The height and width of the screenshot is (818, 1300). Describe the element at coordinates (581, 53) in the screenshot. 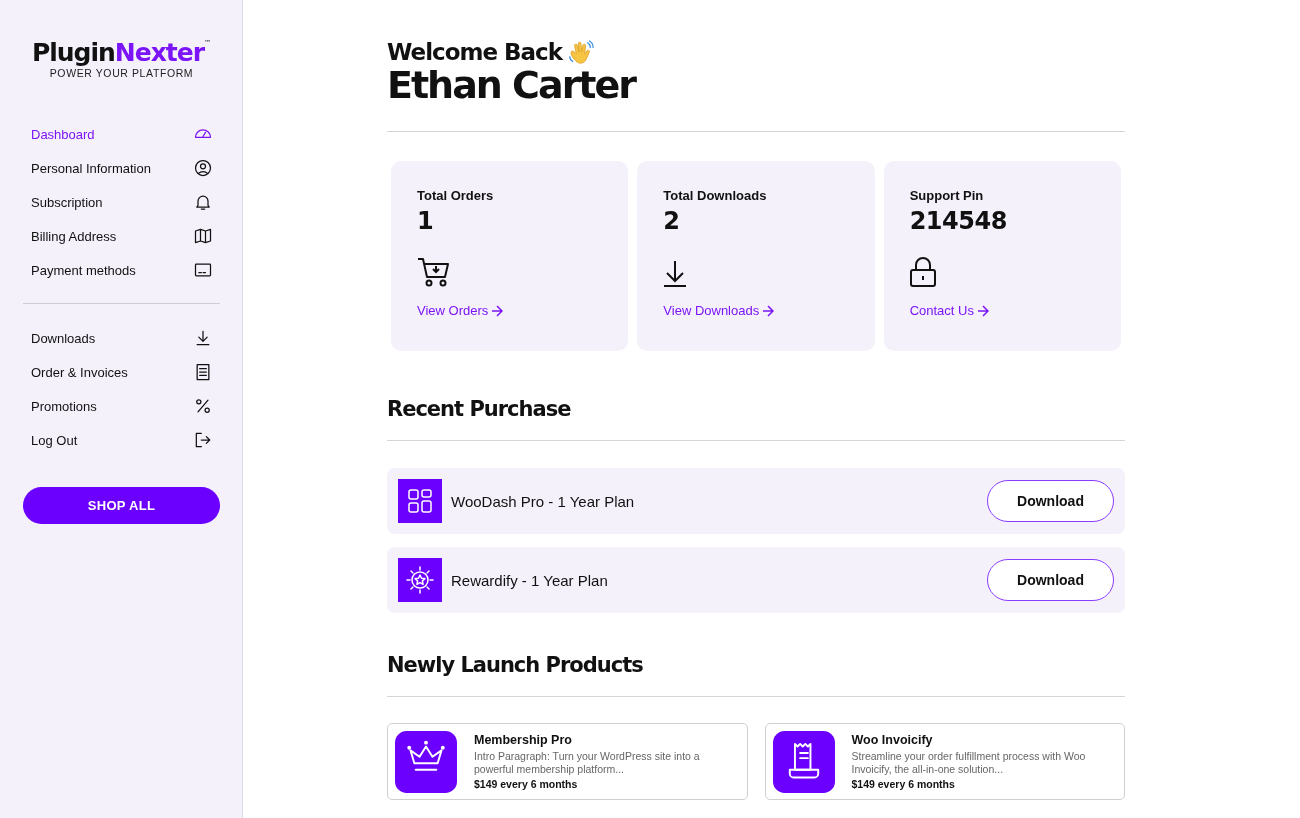

I see `waving-hand-icon` at that location.